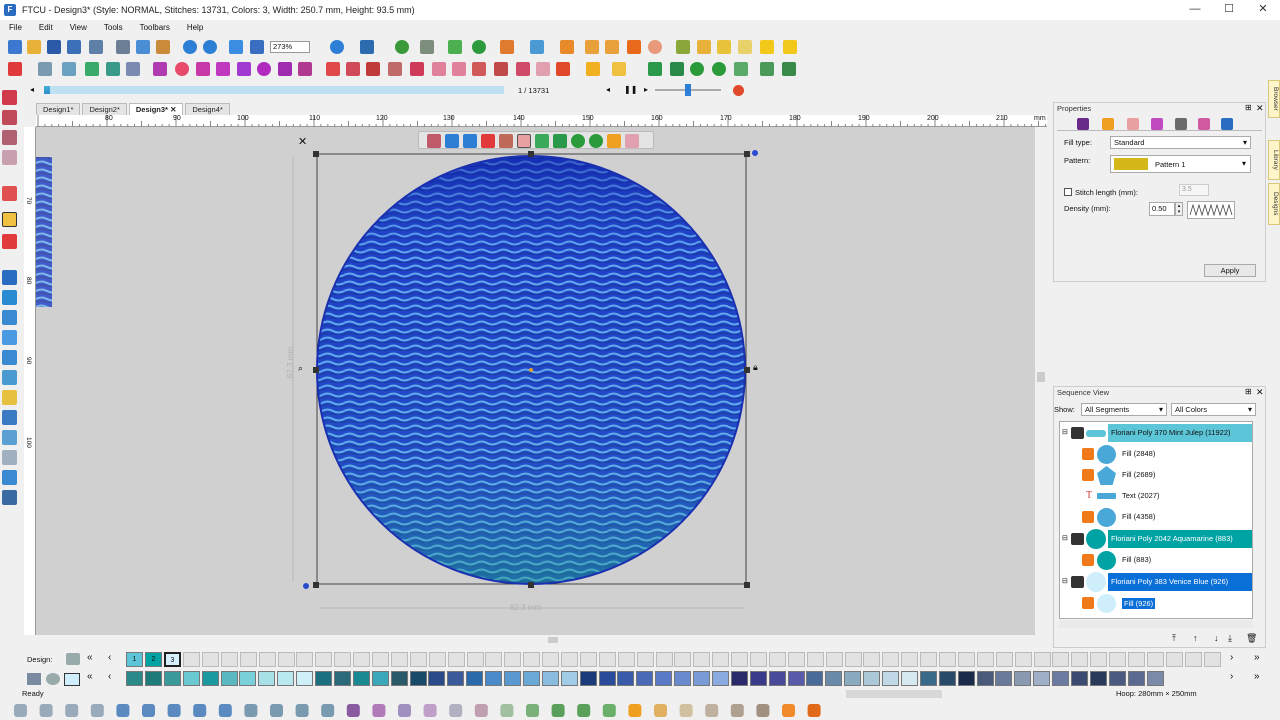 The height and width of the screenshot is (720, 1280). I want to click on menu-tools: Tools, so click(113, 27).